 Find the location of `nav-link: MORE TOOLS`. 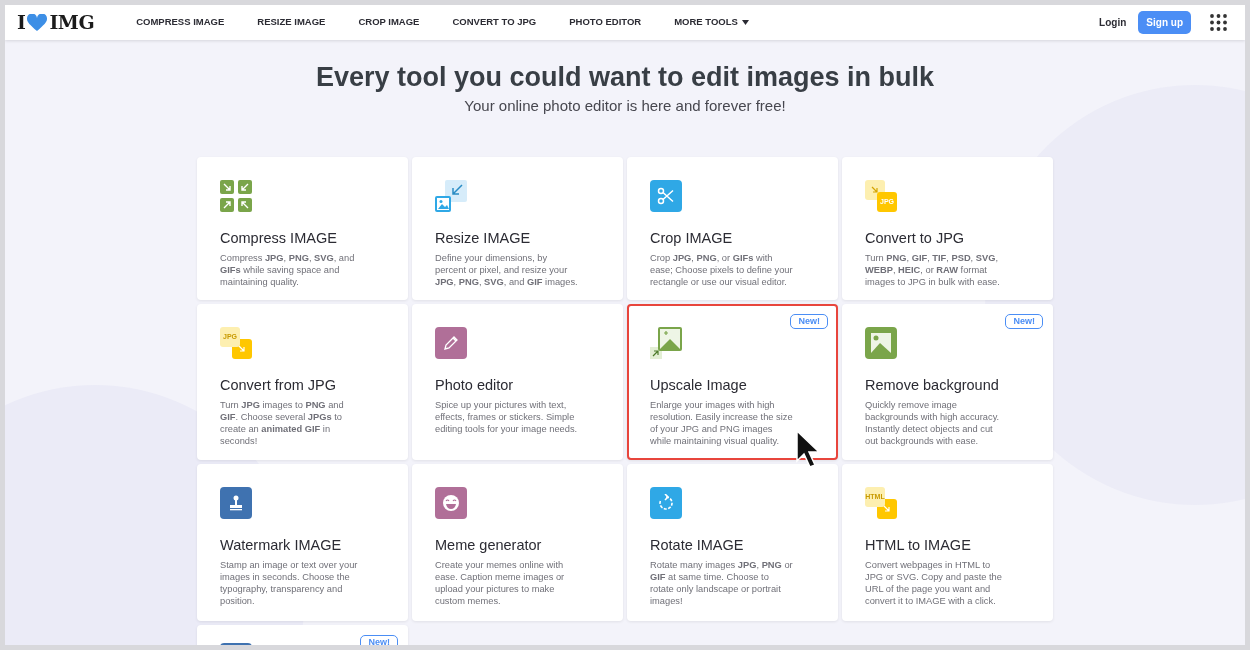

nav-link: MORE TOOLS is located at coordinates (711, 22).